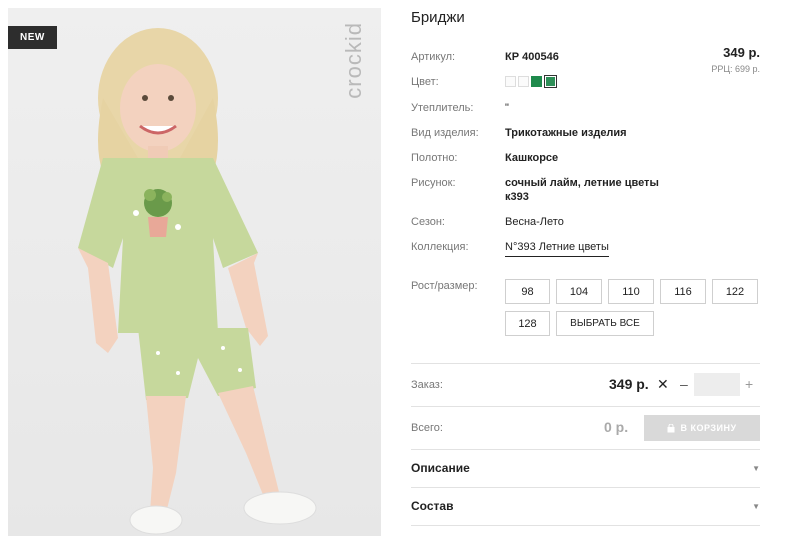 The height and width of the screenshot is (536, 800). Describe the element at coordinates (749, 384) in the screenshot. I see `quantity-increase-button: +` at that location.